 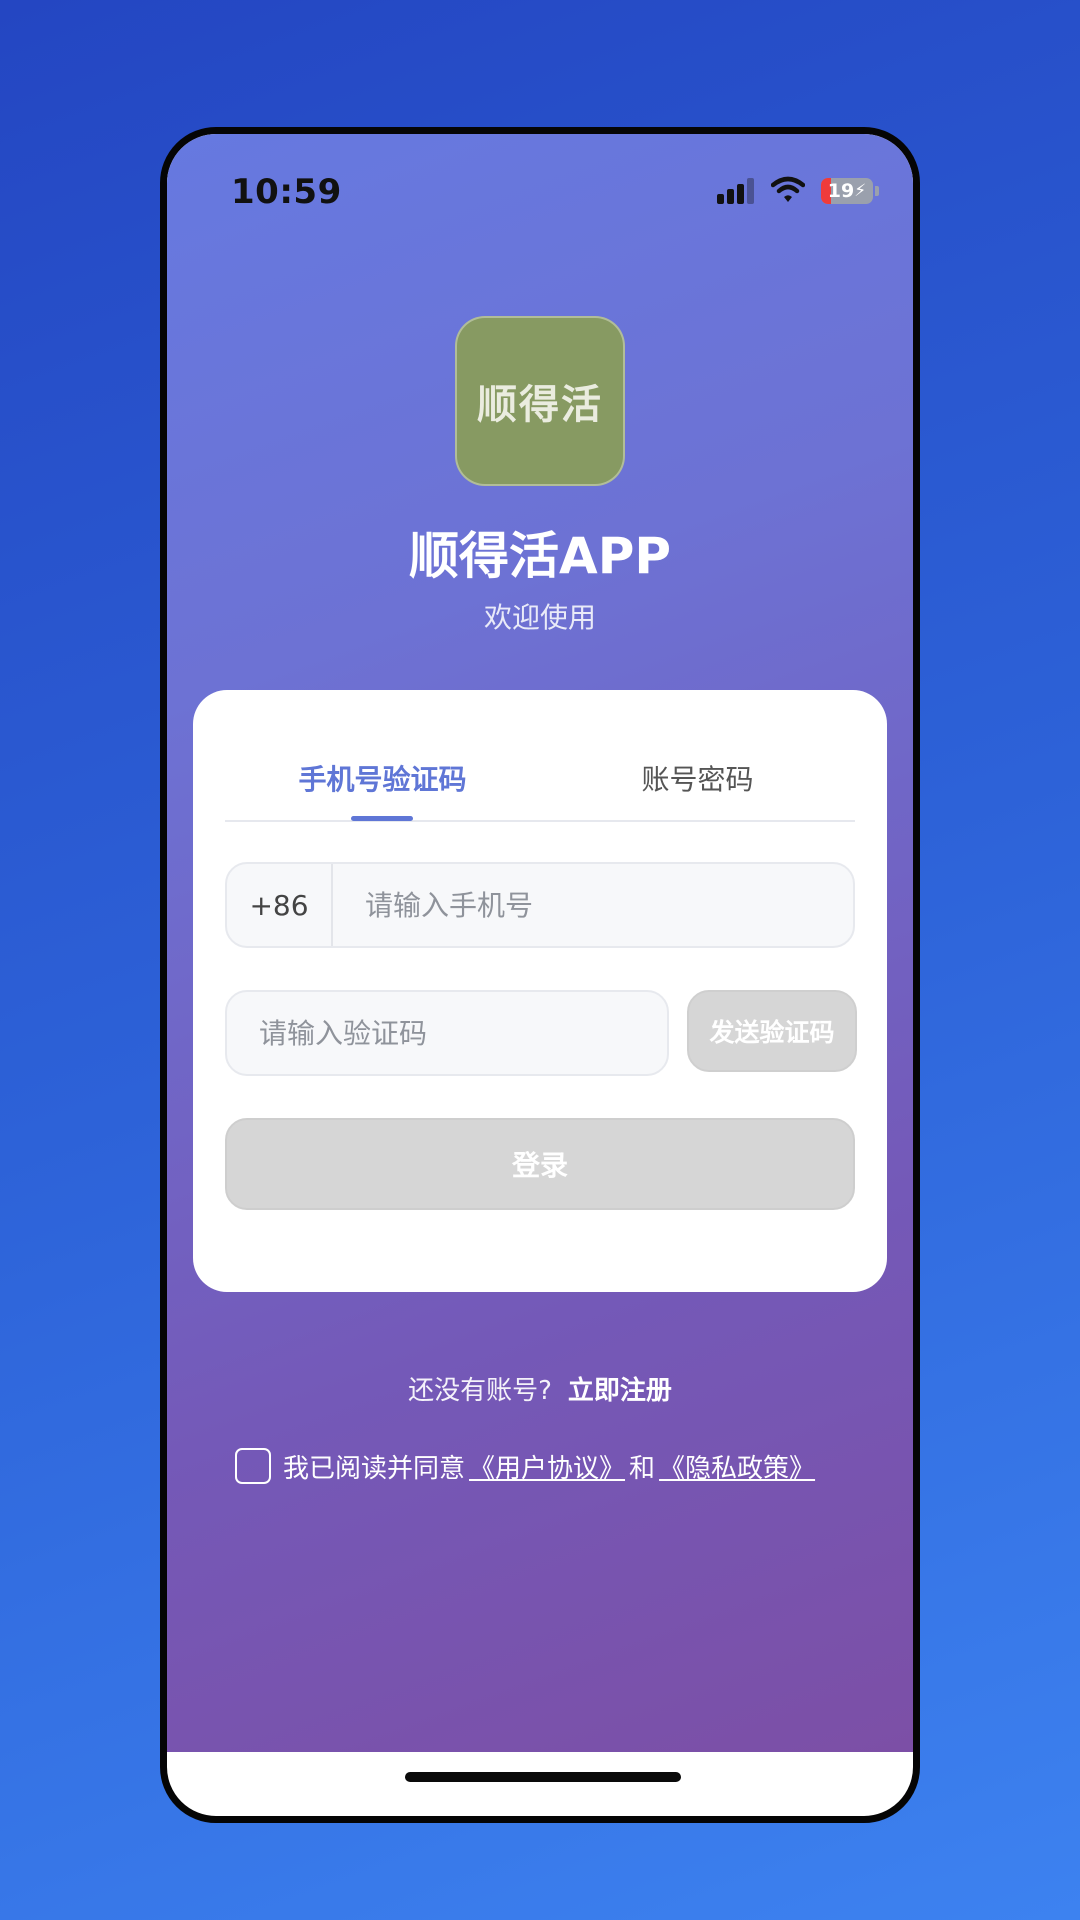 What do you see at coordinates (286, 192) in the screenshot?
I see `status-time: 10:59` at bounding box center [286, 192].